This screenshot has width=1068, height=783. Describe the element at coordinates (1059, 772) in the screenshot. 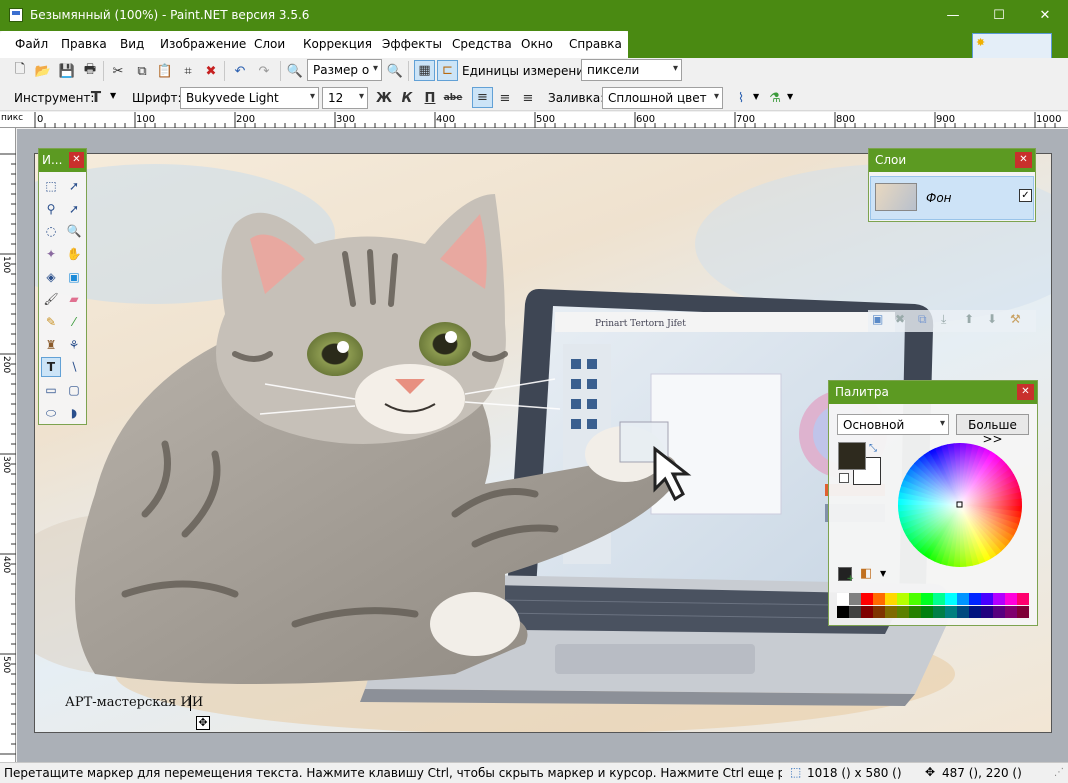

I see `resize-grip-icon: ⋰` at that location.